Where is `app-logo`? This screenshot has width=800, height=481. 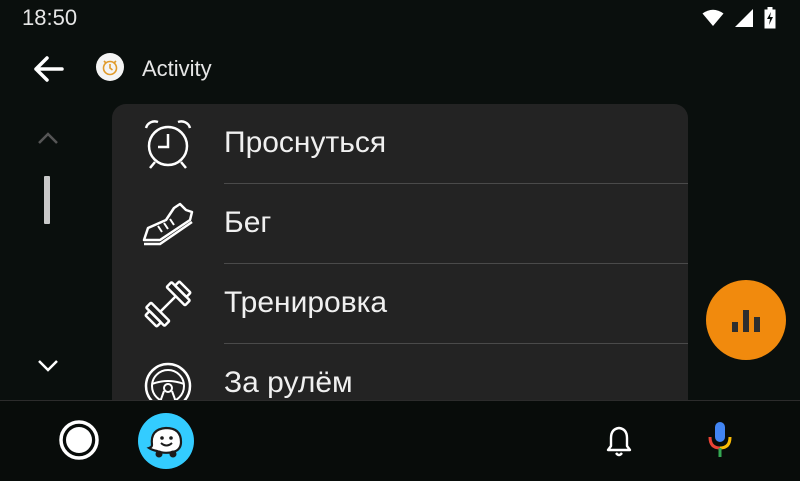 app-logo is located at coordinates (110, 67).